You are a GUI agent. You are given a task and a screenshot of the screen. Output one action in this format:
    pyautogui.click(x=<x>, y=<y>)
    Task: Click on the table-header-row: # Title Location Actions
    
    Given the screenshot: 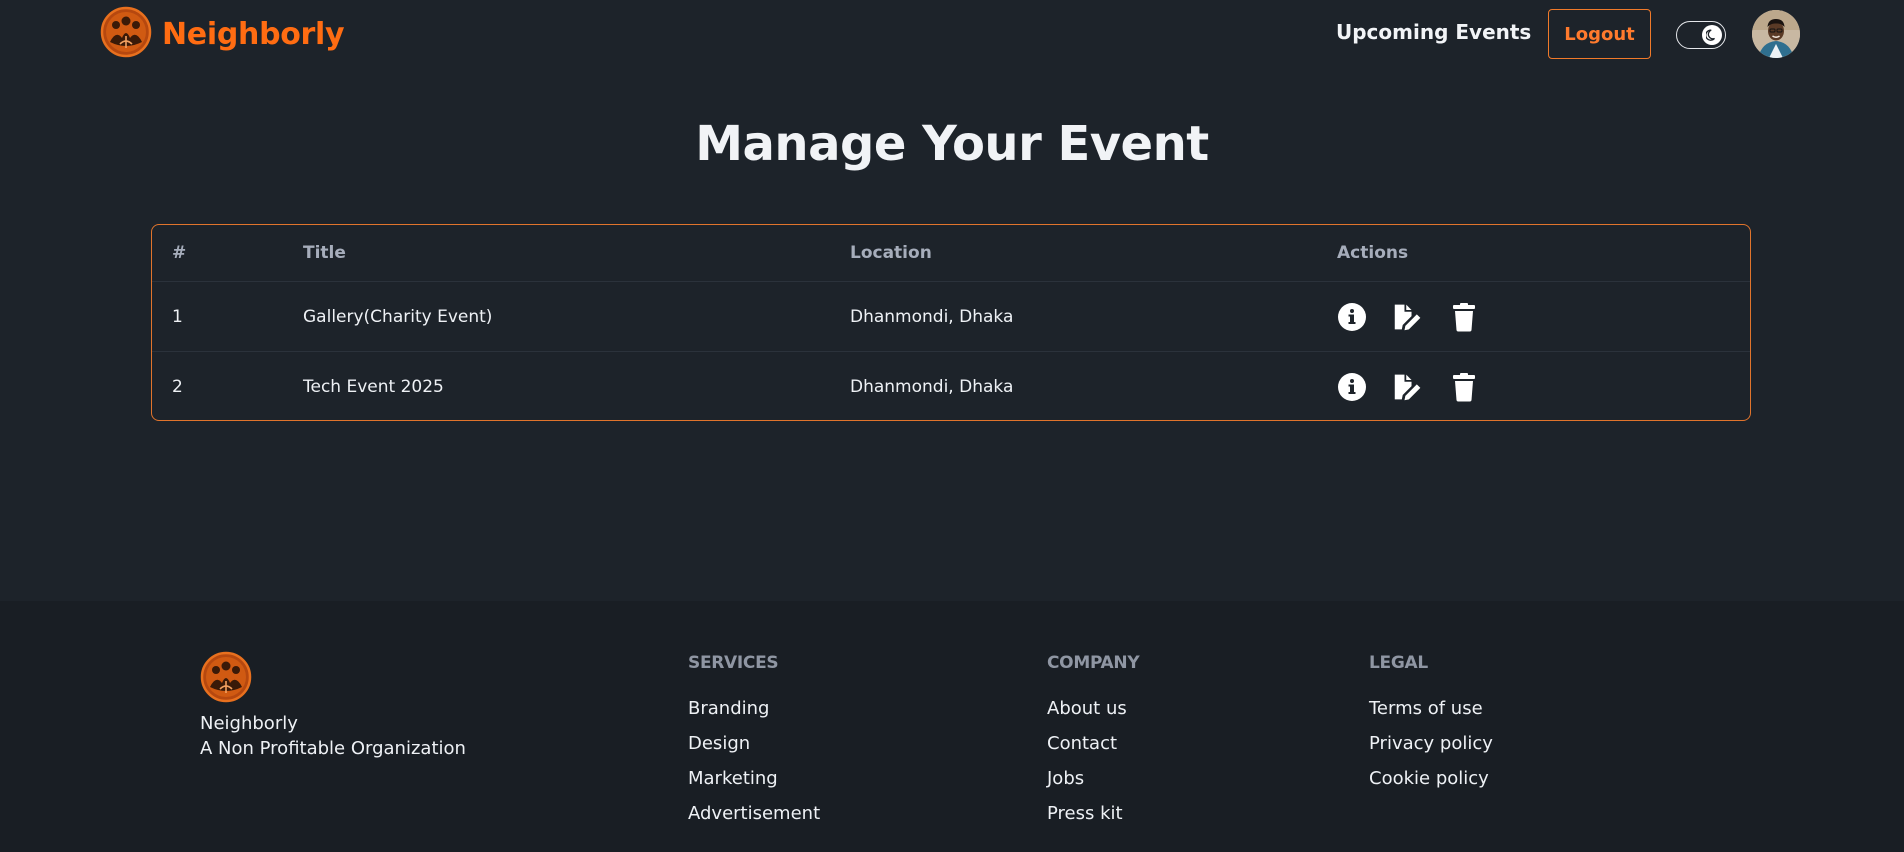 What is the action you would take?
    pyautogui.click(x=951, y=253)
    